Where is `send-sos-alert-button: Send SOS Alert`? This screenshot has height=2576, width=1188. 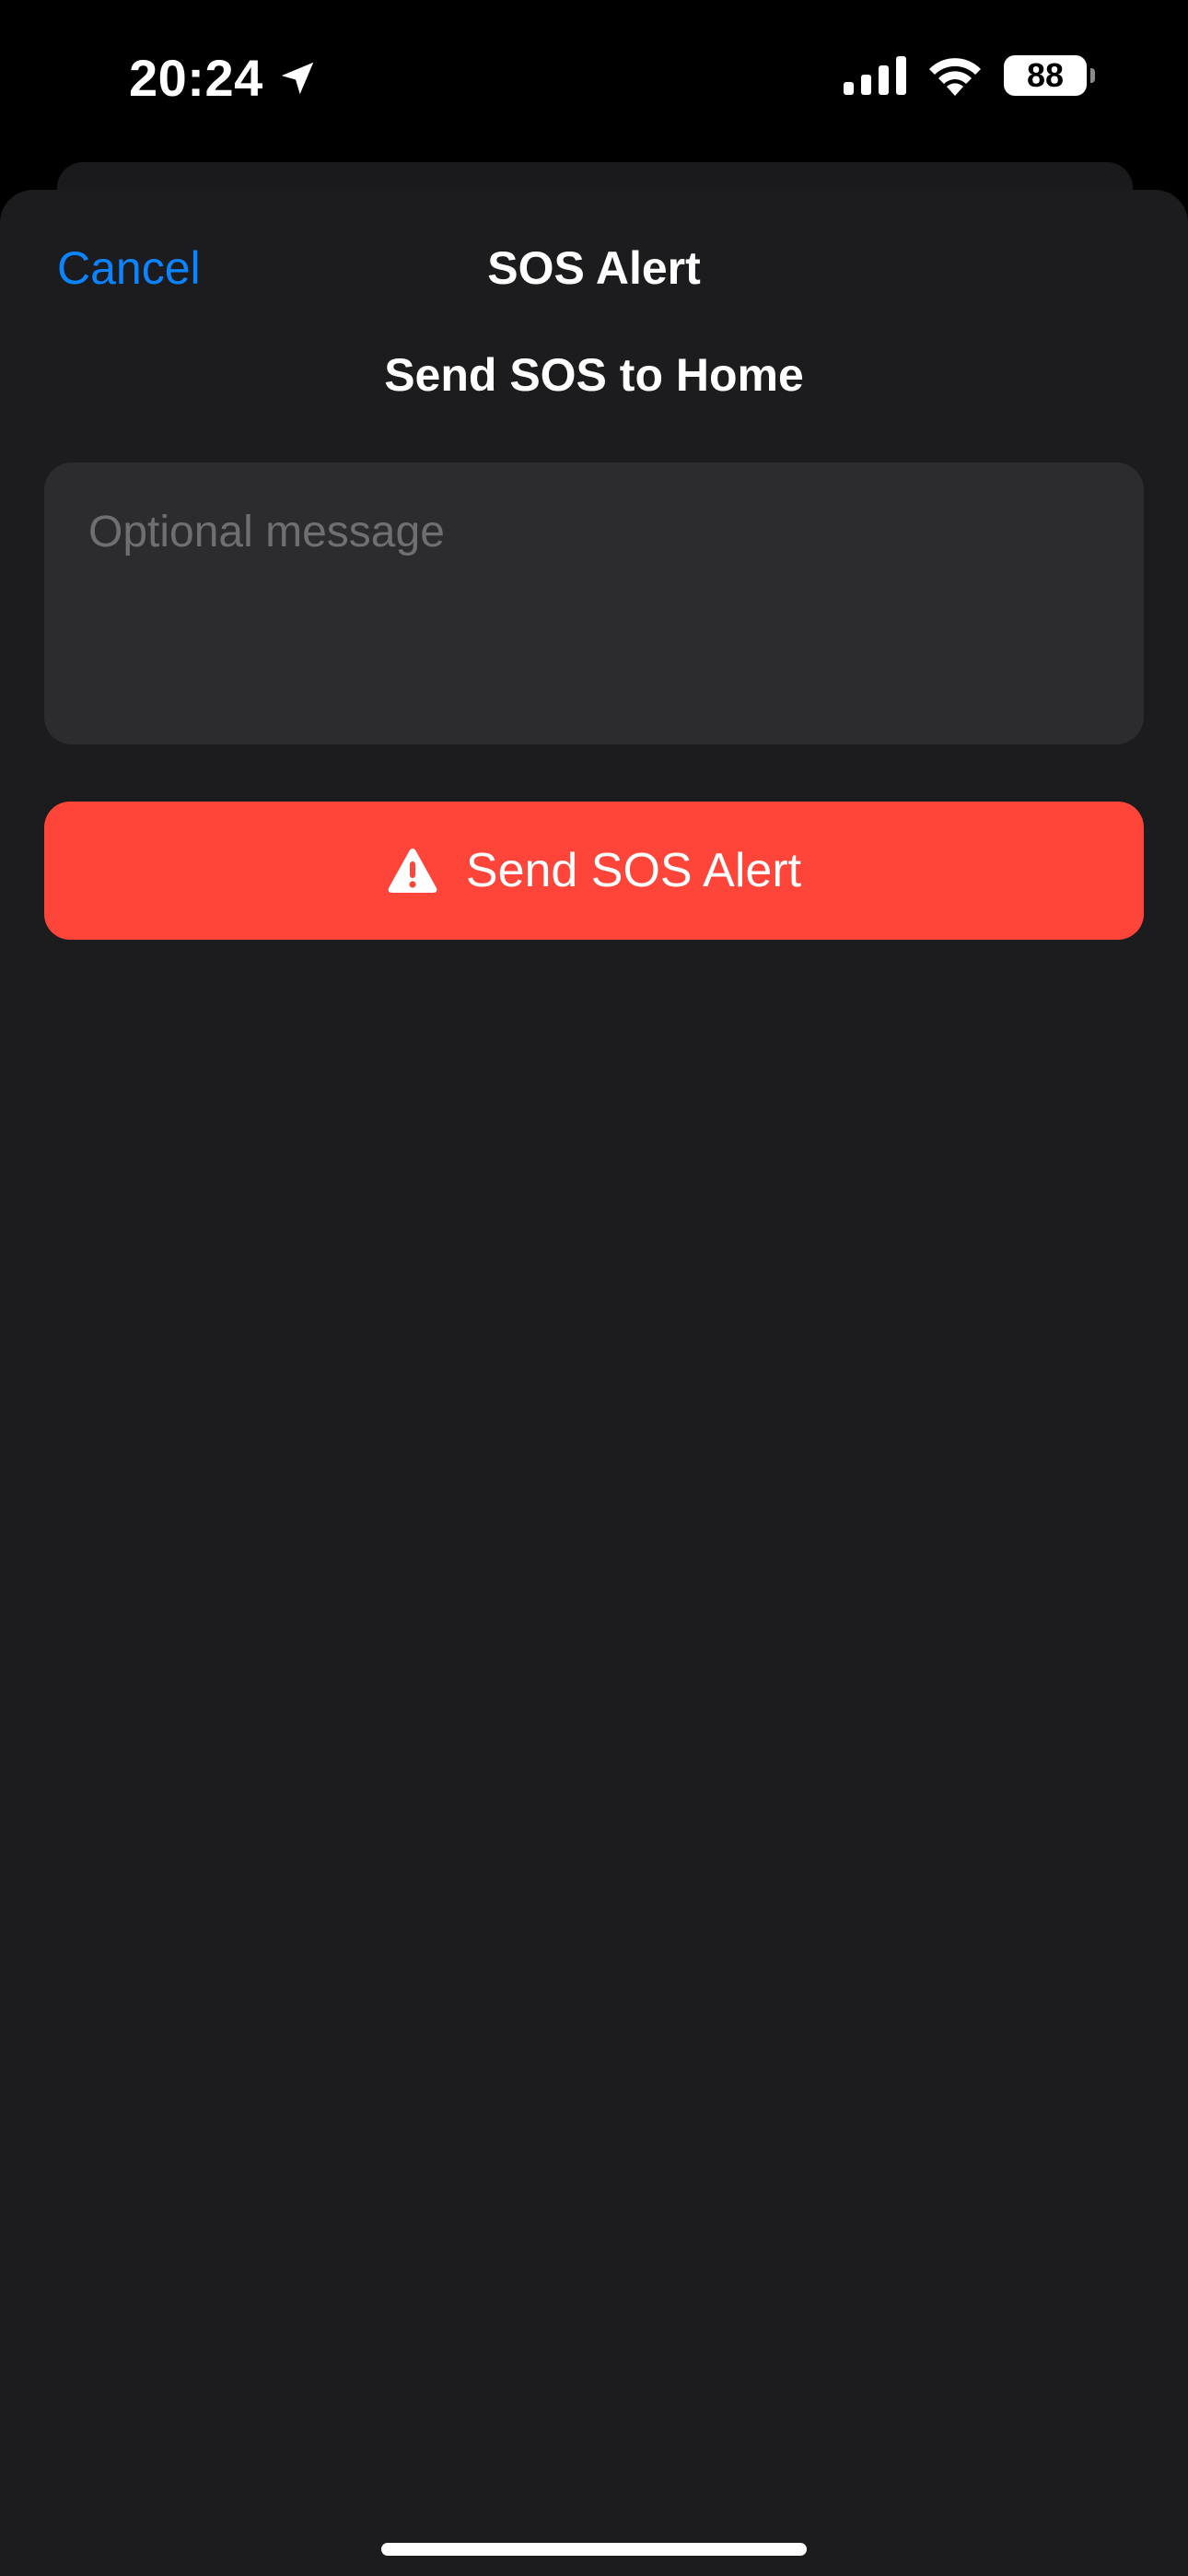
send-sos-alert-button: Send SOS Alert is located at coordinates (594, 871).